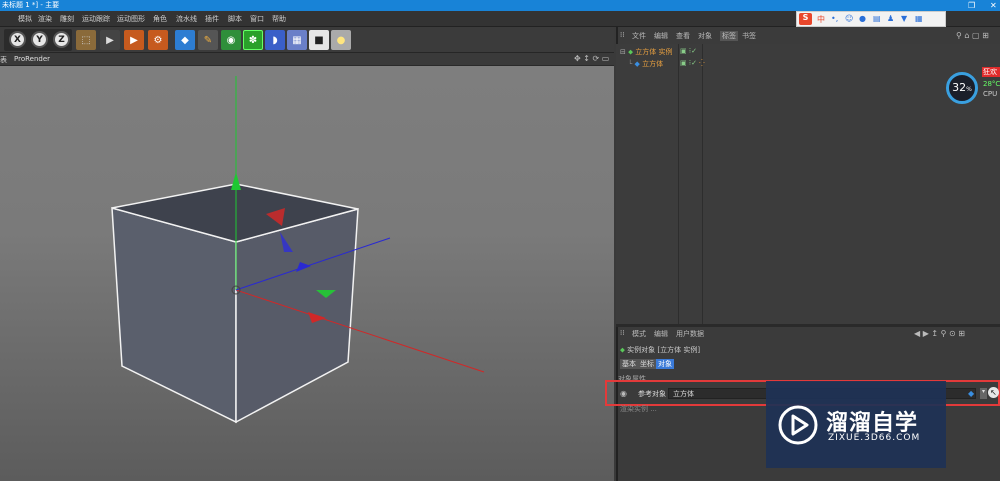  Describe the element at coordinates (749, 36) in the screenshot. I see `om-menu-bookmarks: 书签` at that location.